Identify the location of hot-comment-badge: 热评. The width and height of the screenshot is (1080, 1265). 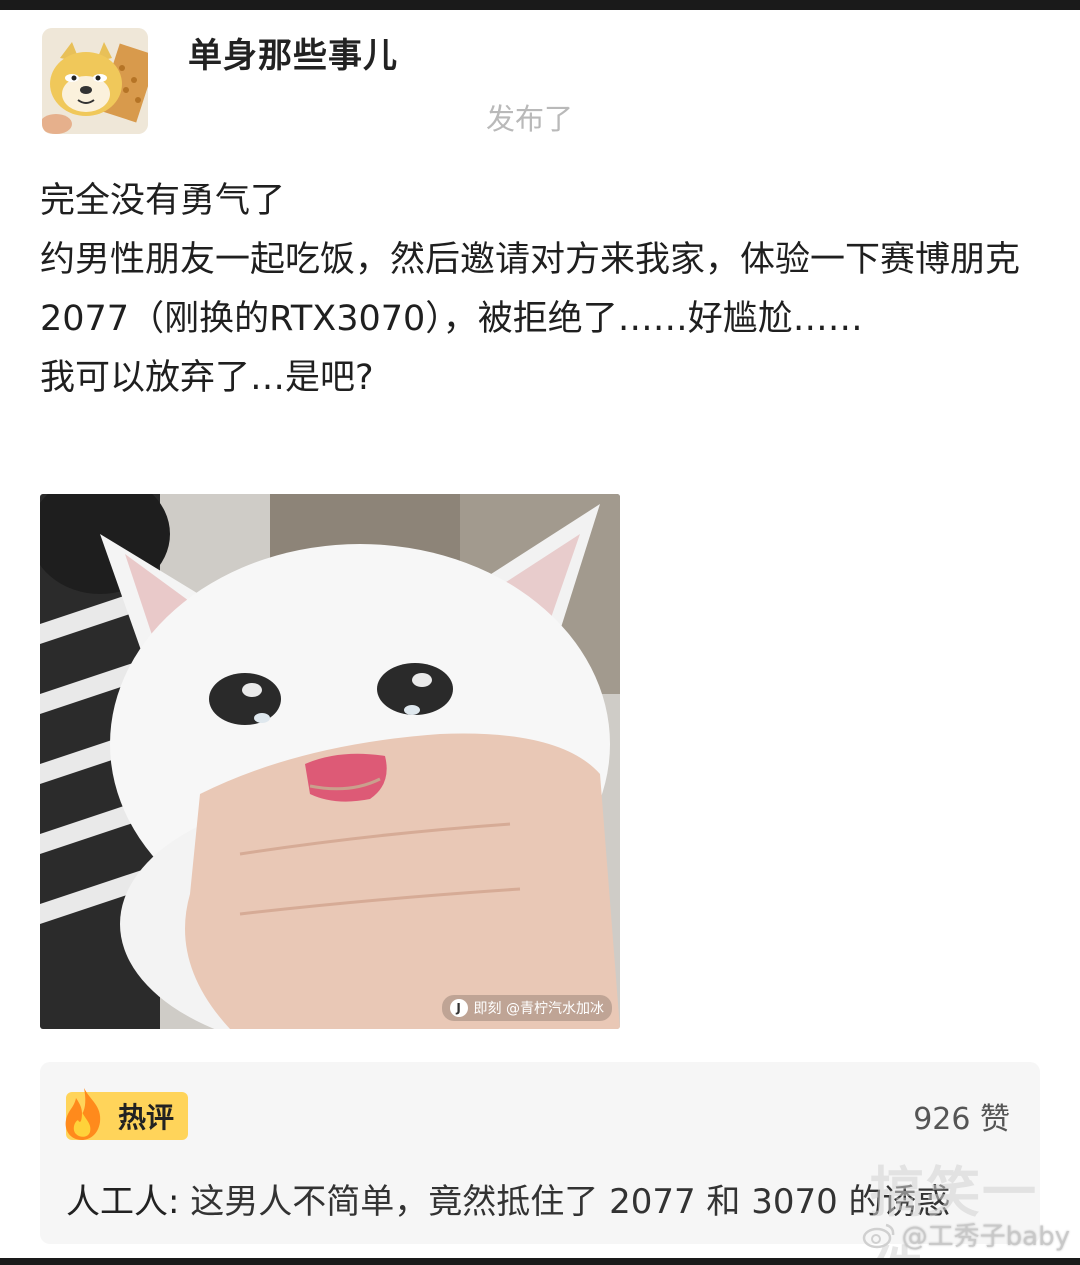
(126, 1114).